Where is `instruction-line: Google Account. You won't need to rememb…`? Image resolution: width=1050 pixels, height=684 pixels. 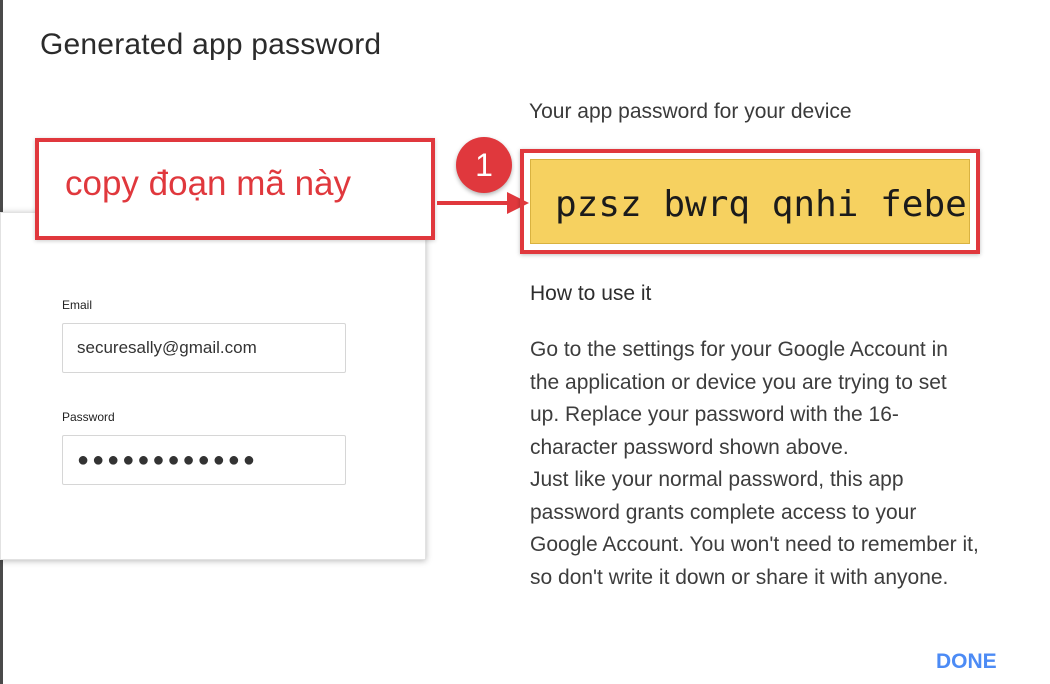 instruction-line: Google Account. You won't need to rememb… is located at coordinates (754, 544).